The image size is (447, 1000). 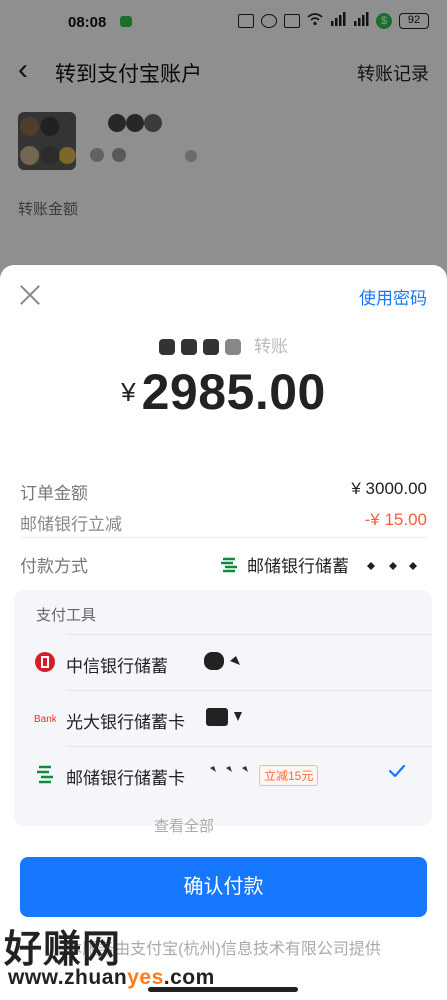 What do you see at coordinates (189, 977) in the screenshot?
I see `watermark-url-suffix: .com` at bounding box center [189, 977].